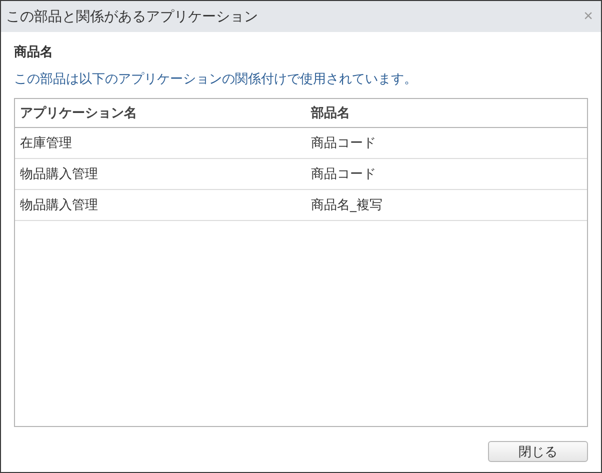 Image resolution: width=602 pixels, height=473 pixels. What do you see at coordinates (78, 113) in the screenshot?
I see `column-header: アプリケーション名` at bounding box center [78, 113].